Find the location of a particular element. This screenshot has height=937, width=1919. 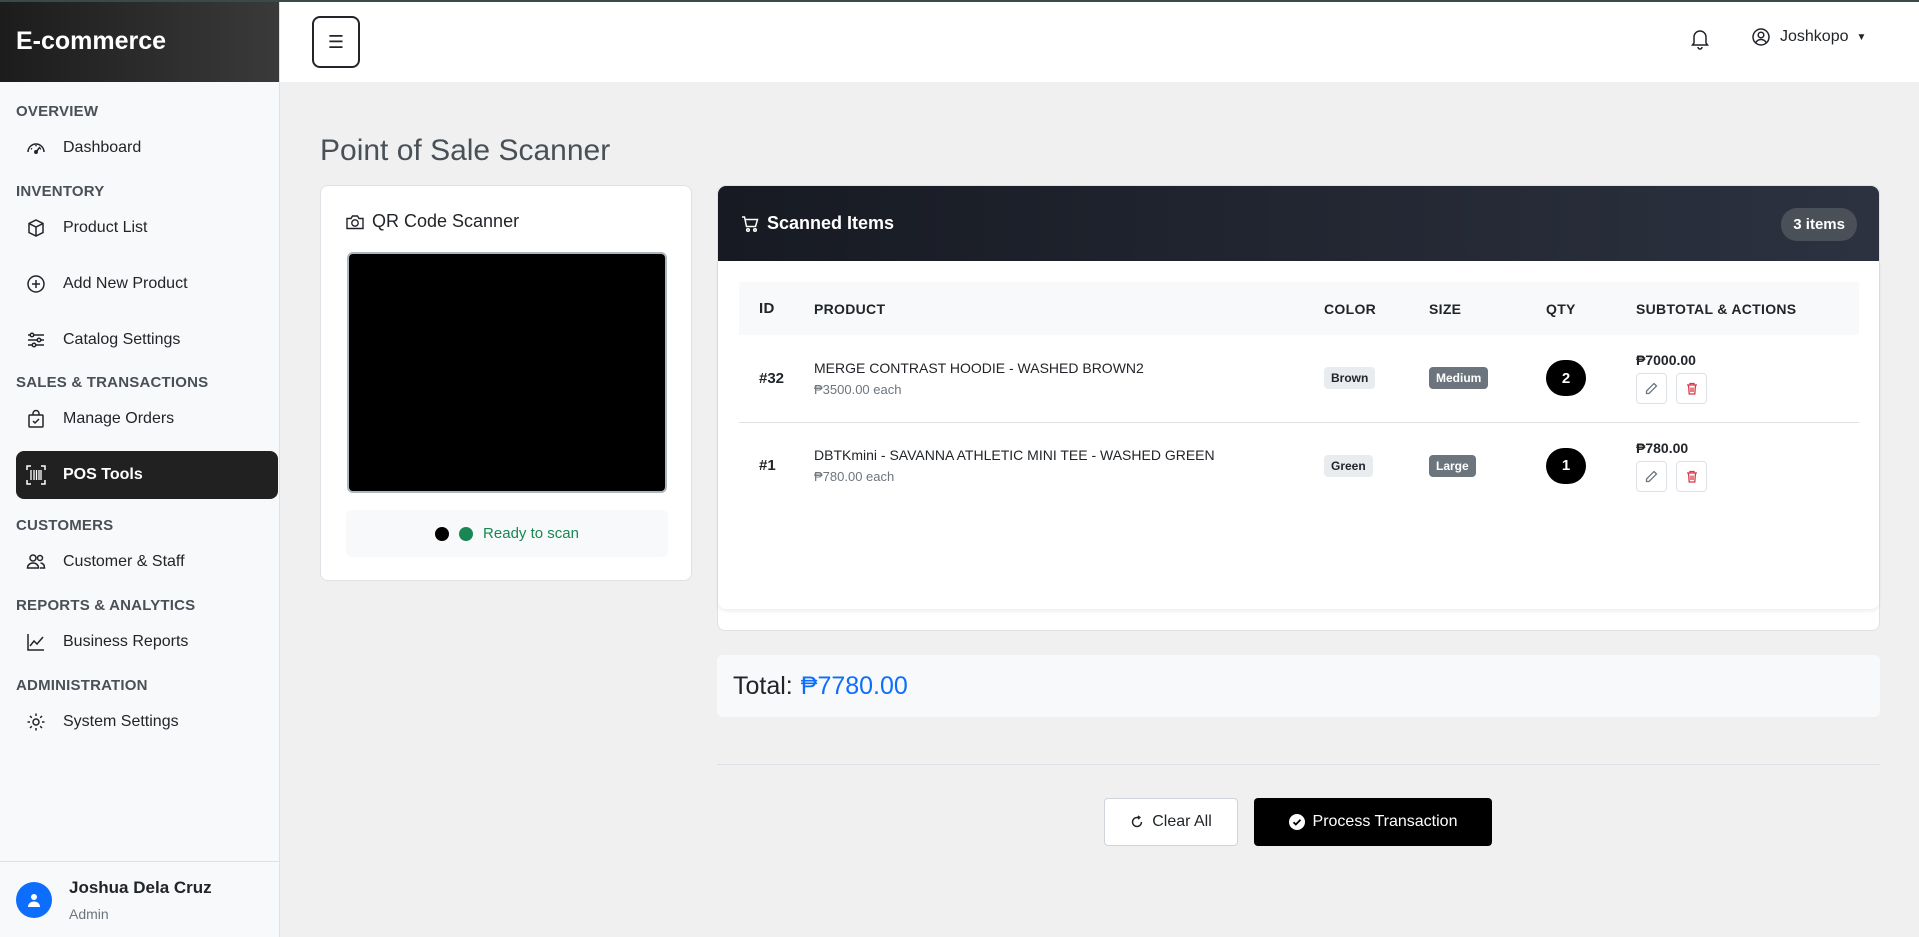

hamburger-icon: ☰ is located at coordinates (336, 41).